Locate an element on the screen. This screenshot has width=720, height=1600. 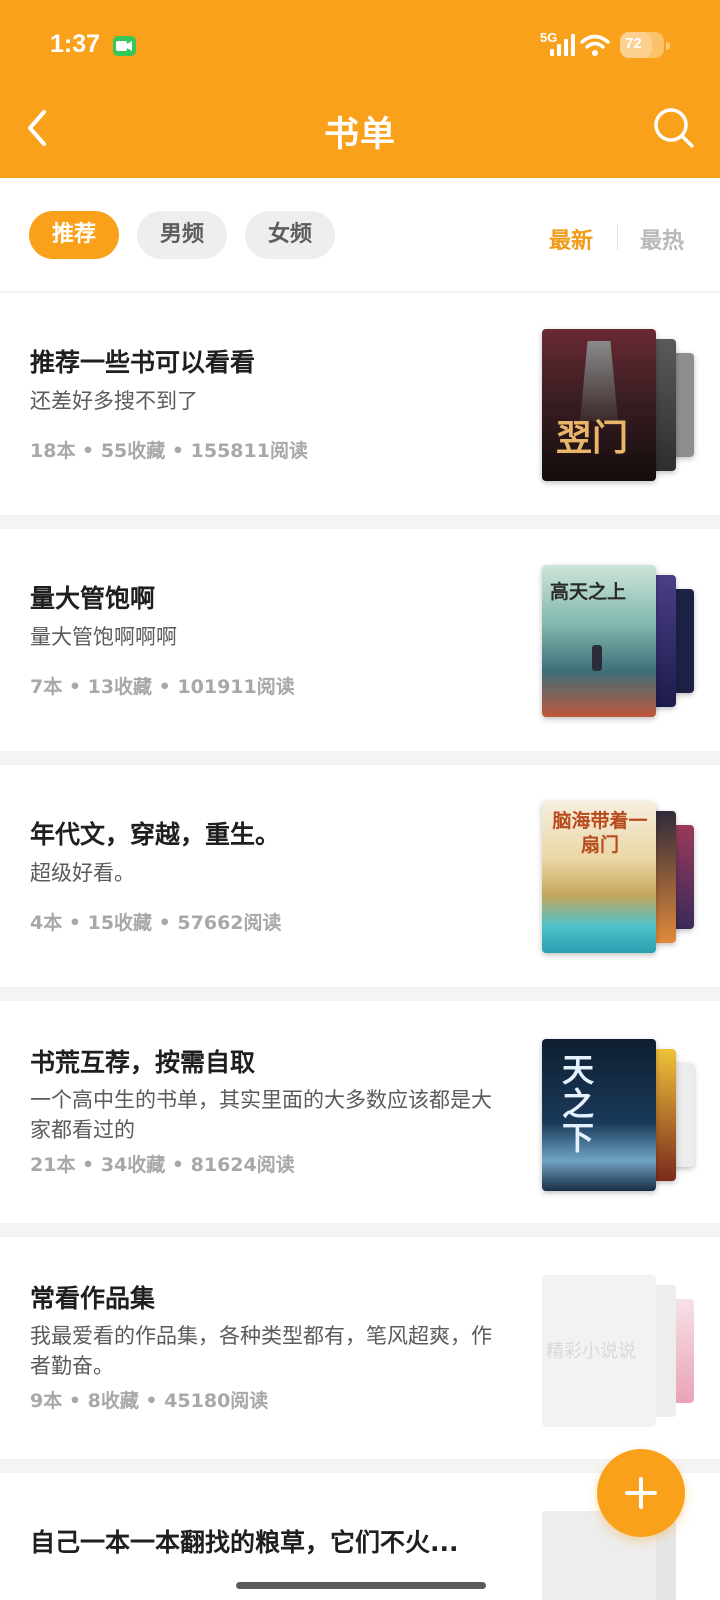
booklist-title: 常看作品集 is located at coordinates (93, 1298).